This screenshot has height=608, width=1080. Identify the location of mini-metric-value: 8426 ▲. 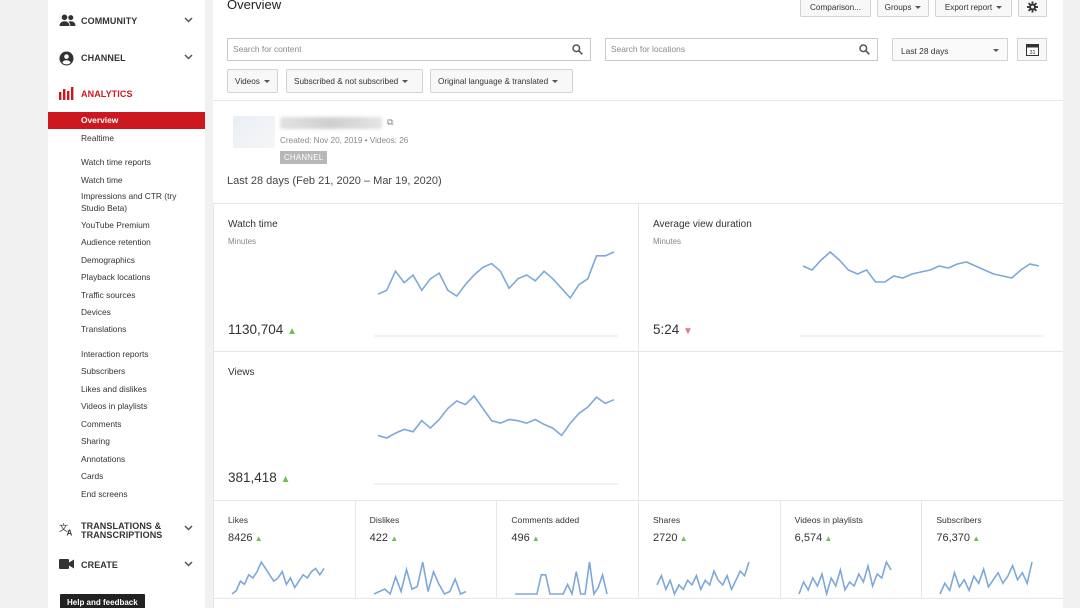
(245, 538).